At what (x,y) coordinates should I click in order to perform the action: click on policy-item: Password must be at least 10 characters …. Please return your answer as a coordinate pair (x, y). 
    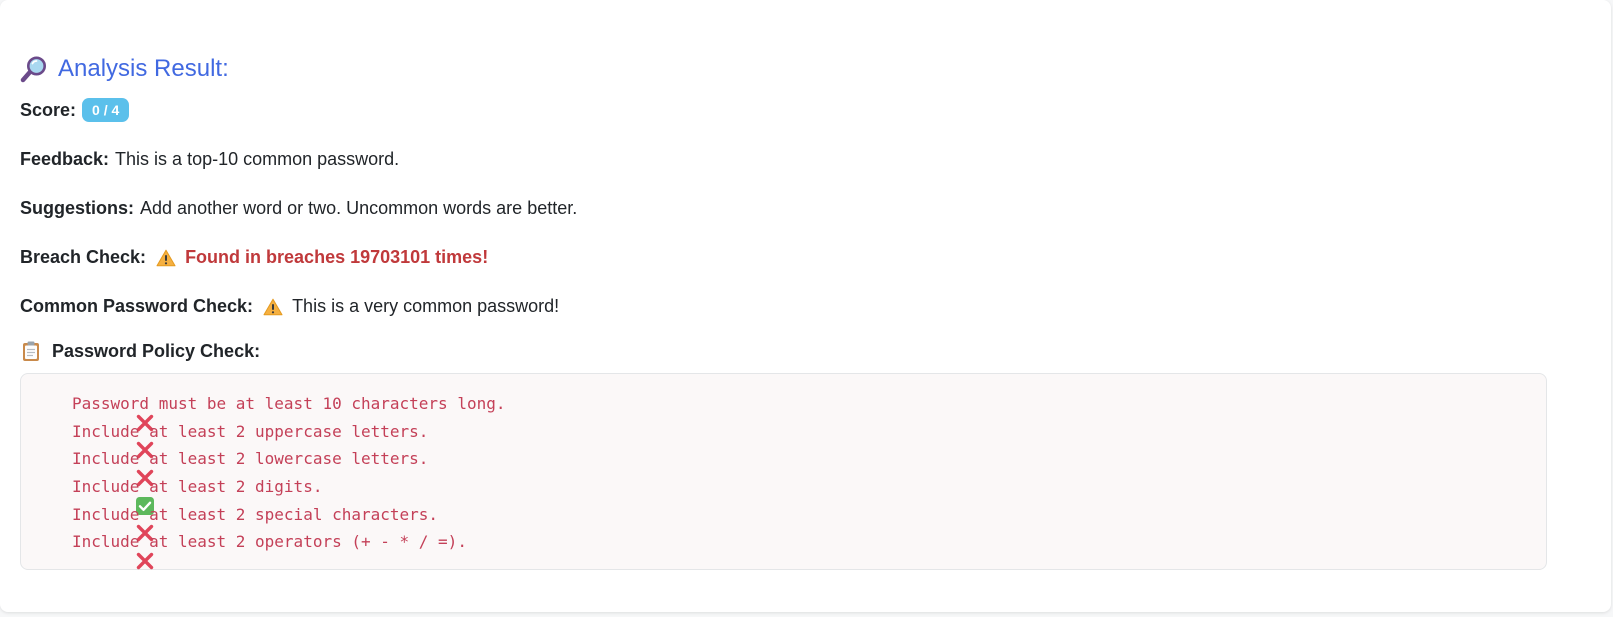
    Looking at the image, I should click on (783, 410).